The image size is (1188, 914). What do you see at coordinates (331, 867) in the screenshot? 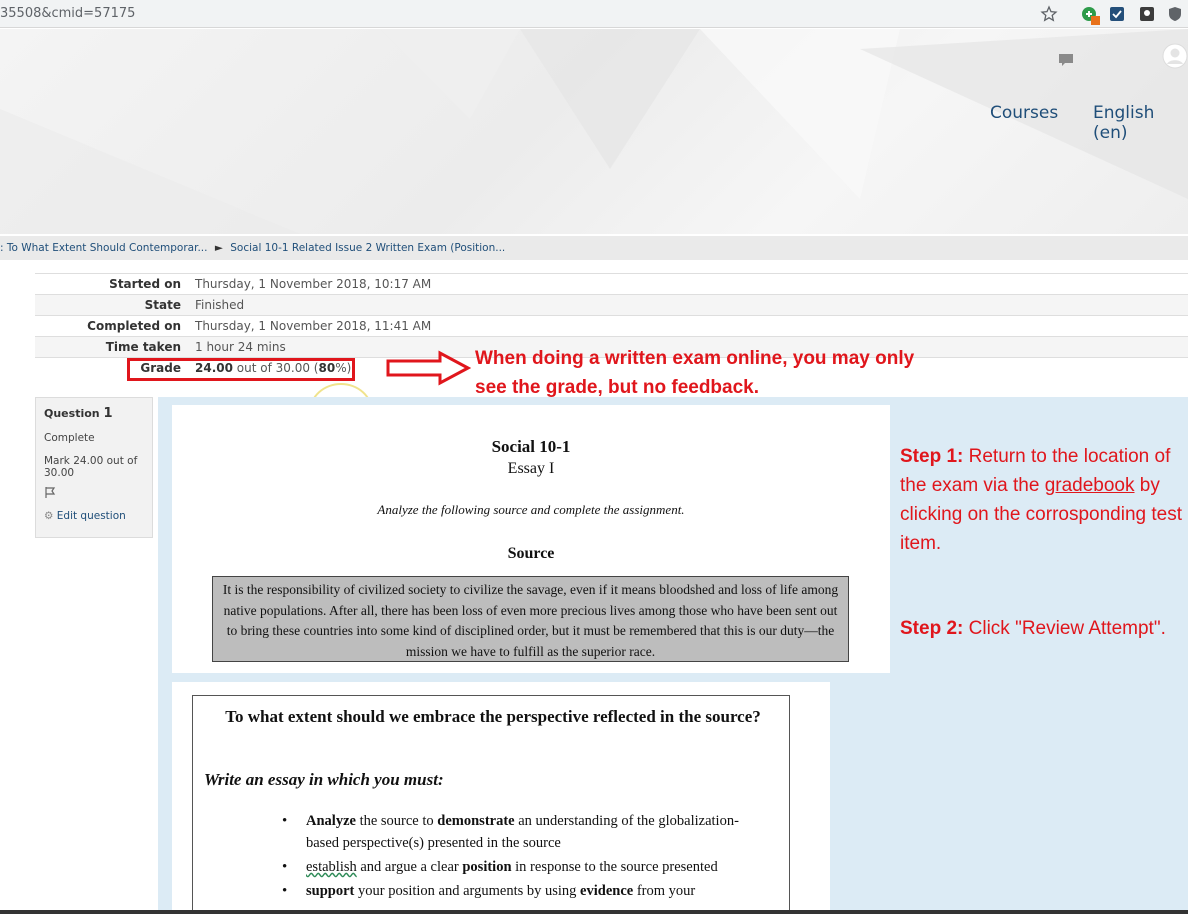
I see `spellcheck-text: establish` at bounding box center [331, 867].